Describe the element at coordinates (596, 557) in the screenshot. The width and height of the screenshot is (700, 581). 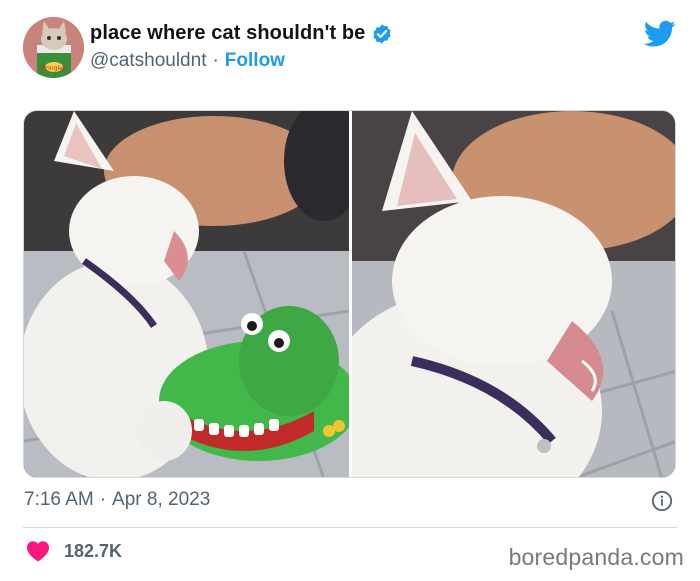
I see `source-watermark: boredpanda.com` at that location.